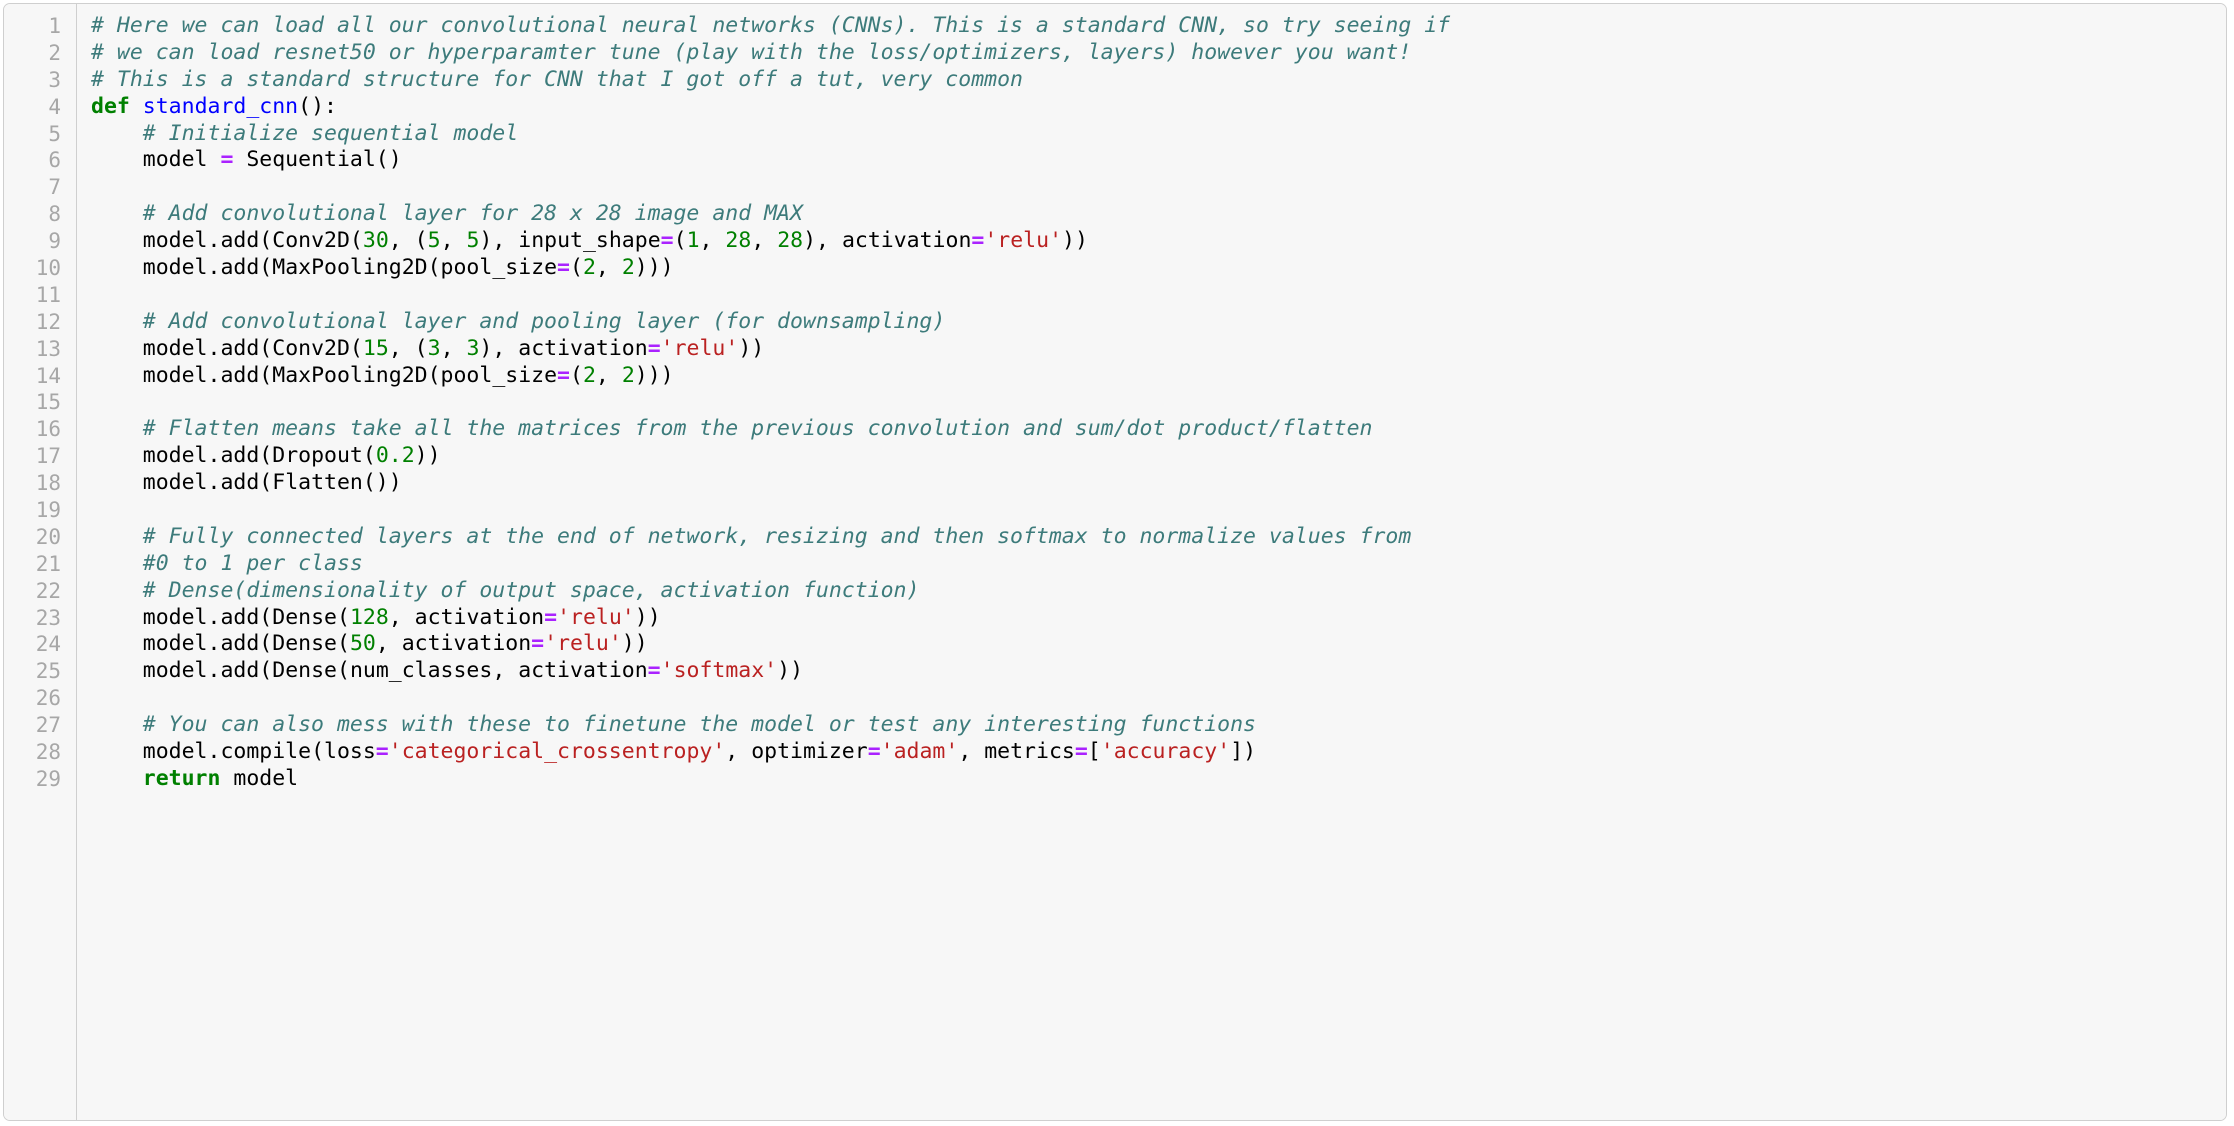 Image resolution: width=2234 pixels, height=1126 pixels. Describe the element at coordinates (304, 617) in the screenshot. I see `code-token-n: Dense` at that location.